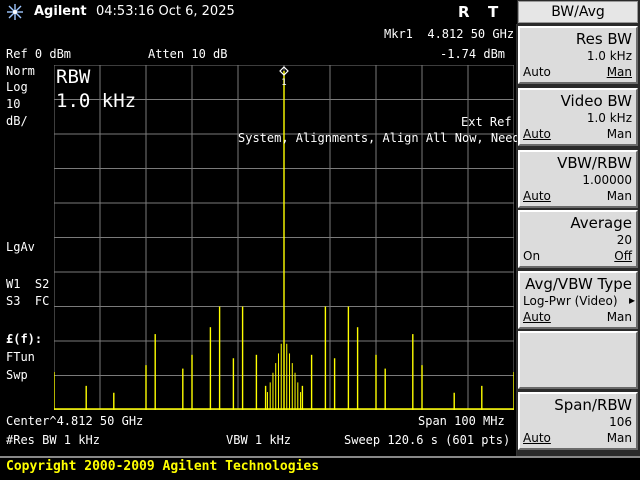 This screenshot has width=640, height=480. What do you see at coordinates (578, 421) in the screenshot?
I see `span-rbw-softkey: Span/RBW 106 Auto Man` at bounding box center [578, 421].